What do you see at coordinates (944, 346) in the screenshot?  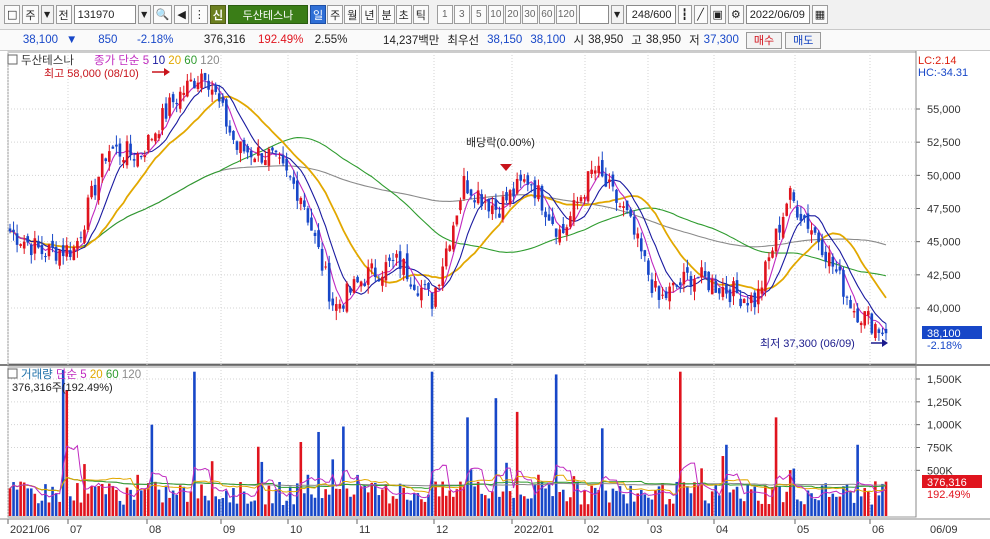 I see `current-pct-tag: -2.18%` at bounding box center [944, 346].